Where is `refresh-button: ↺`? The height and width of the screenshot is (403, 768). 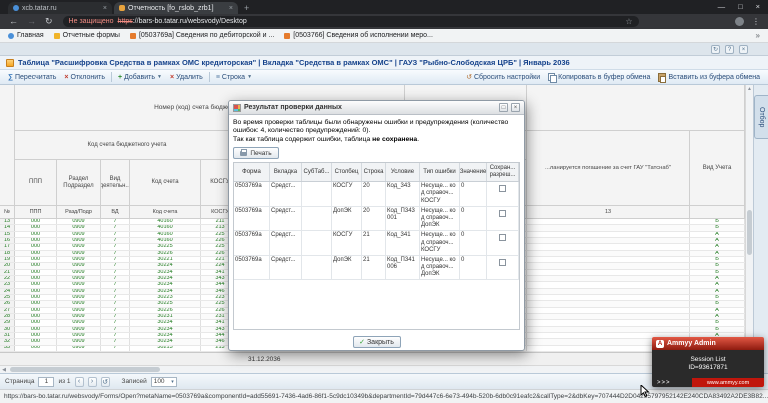
refresh-button: ↺ is located at coordinates (105, 381).